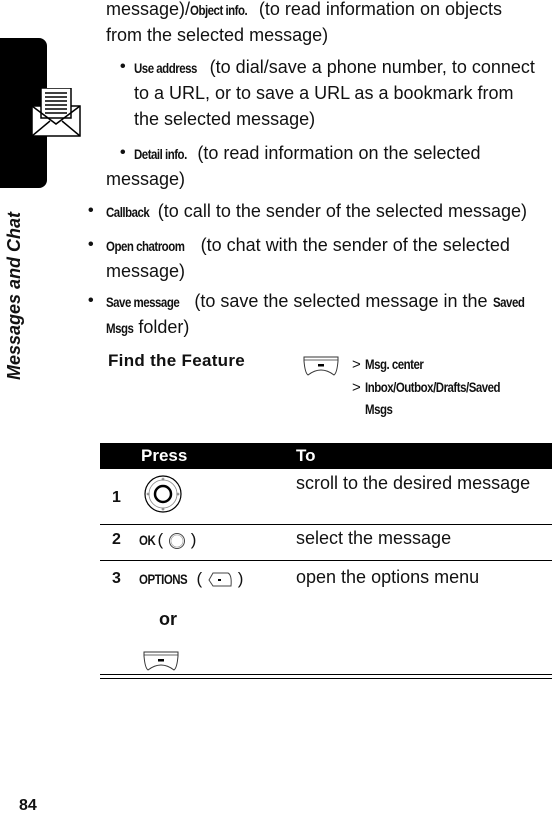 This screenshot has height=818, width=552. I want to click on header-to: To, so click(306, 455).